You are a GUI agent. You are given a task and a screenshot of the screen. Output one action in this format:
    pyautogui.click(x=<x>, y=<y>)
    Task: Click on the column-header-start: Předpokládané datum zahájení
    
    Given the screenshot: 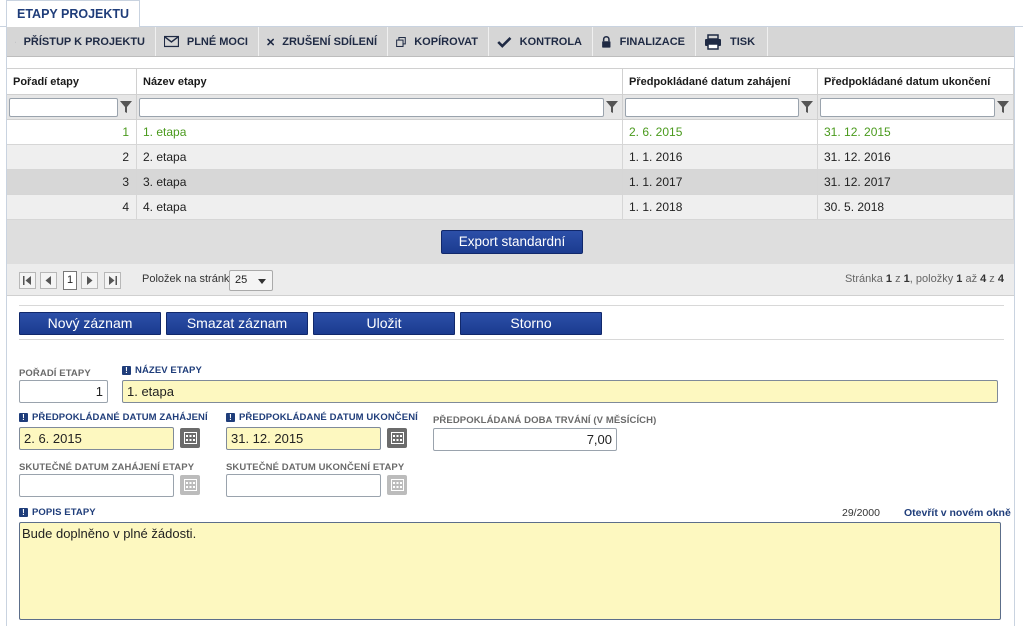 What is the action you would take?
    pyautogui.click(x=720, y=81)
    